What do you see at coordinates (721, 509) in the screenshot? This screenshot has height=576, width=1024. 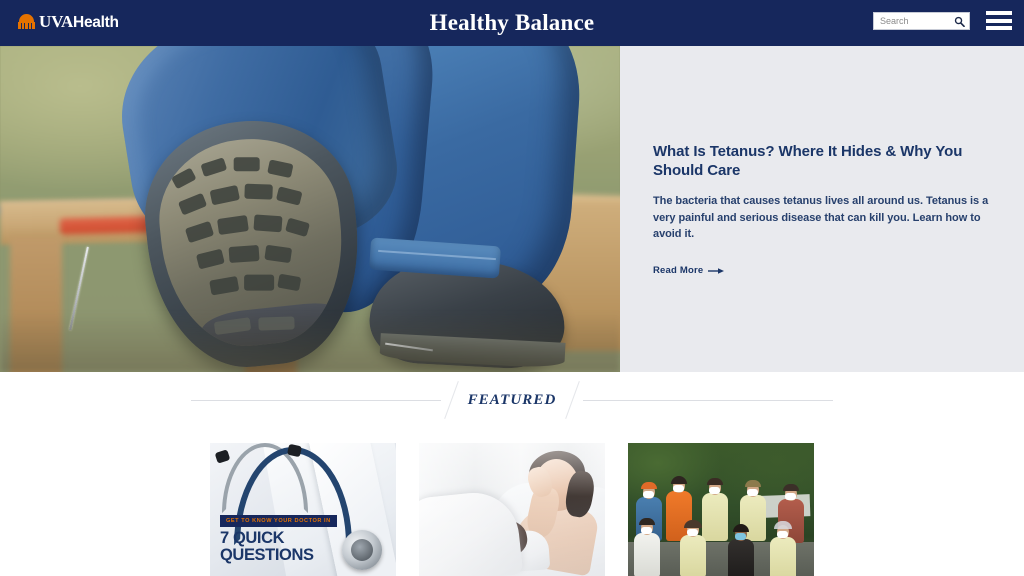 I see `card-healthcare-workers` at bounding box center [721, 509].